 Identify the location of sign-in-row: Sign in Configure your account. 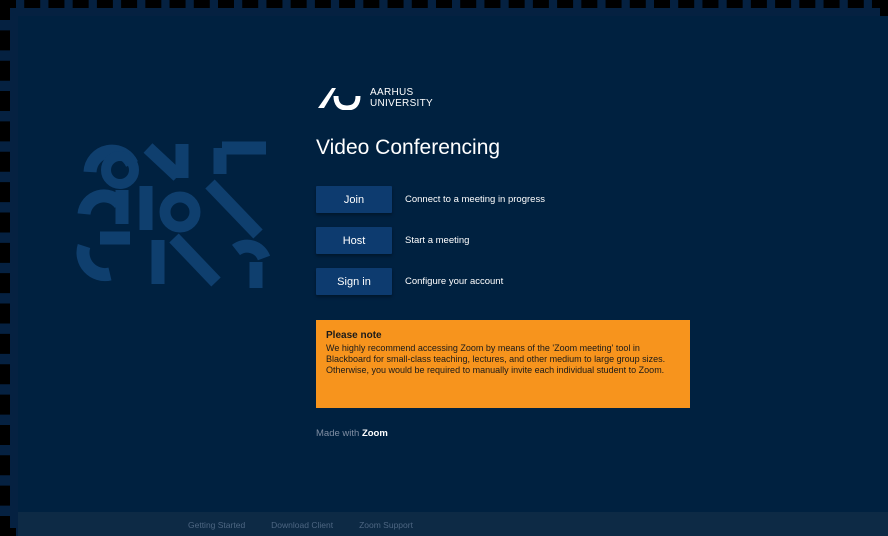
(430, 281).